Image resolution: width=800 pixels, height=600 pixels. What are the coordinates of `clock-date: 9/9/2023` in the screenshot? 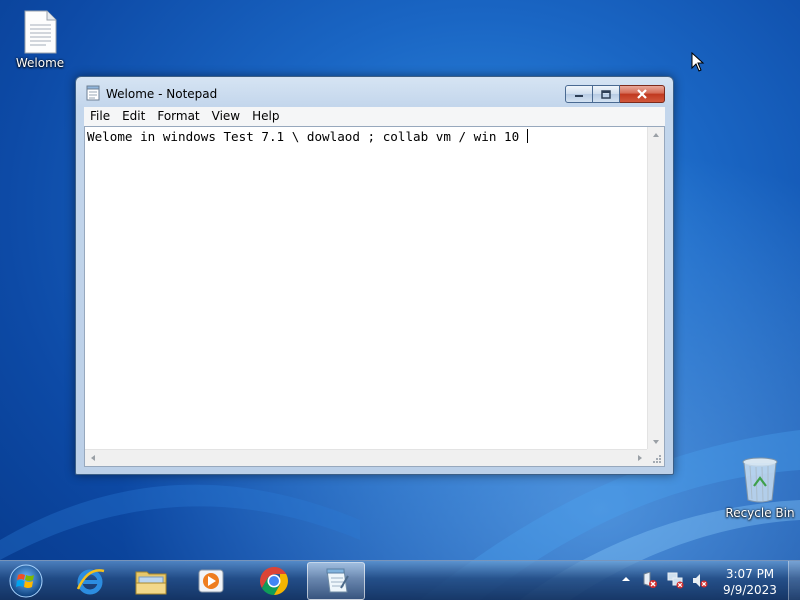 It's located at (750, 590).